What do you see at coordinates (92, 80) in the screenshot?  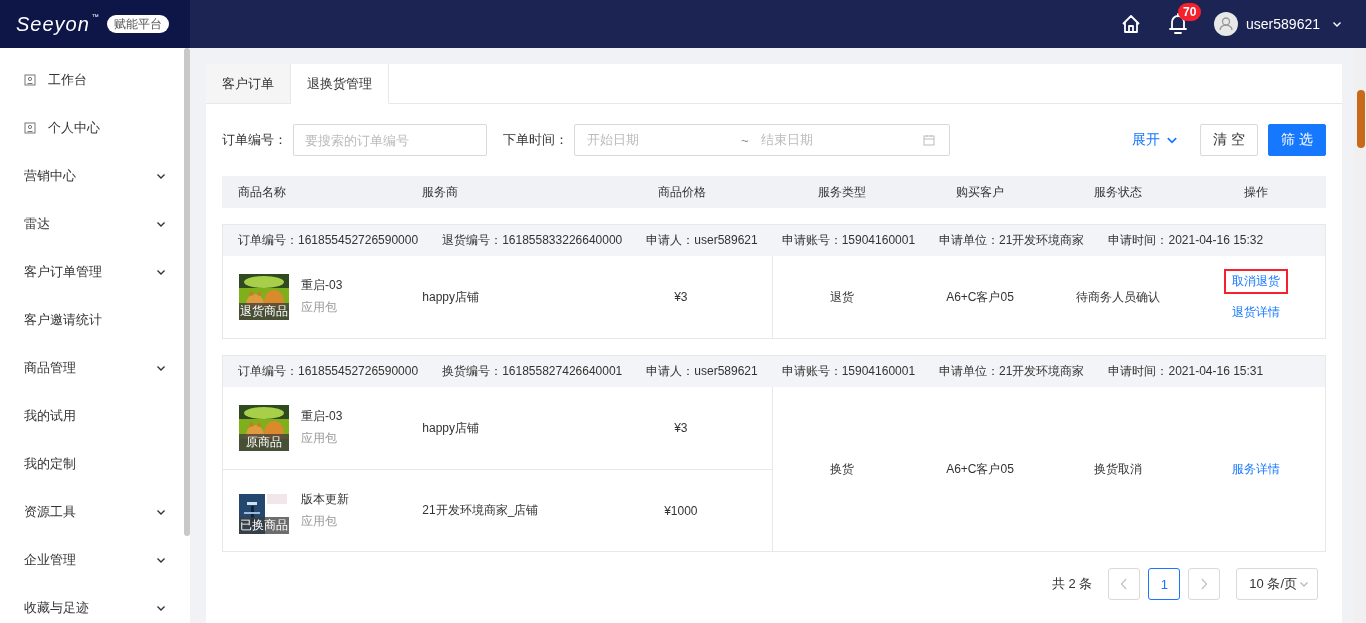 I see `sidebar-item: 工作台` at bounding box center [92, 80].